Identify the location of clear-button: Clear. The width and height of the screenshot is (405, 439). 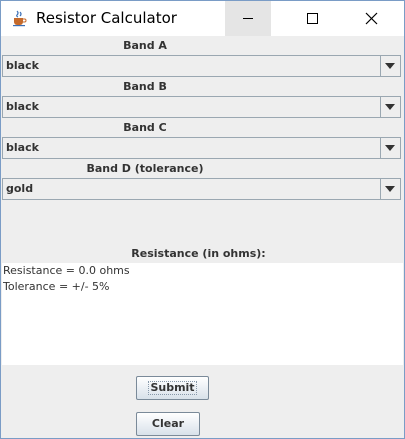
(168, 424).